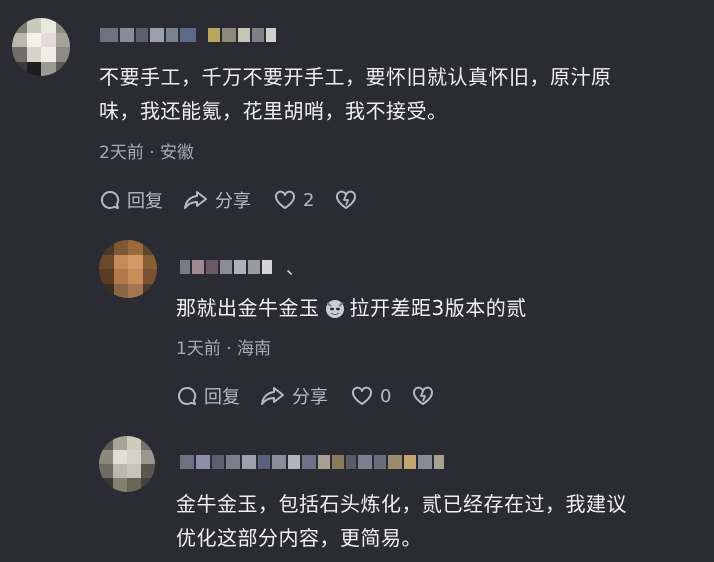  What do you see at coordinates (334, 309) in the screenshot?
I see `wolf-emoji-icon` at bounding box center [334, 309].